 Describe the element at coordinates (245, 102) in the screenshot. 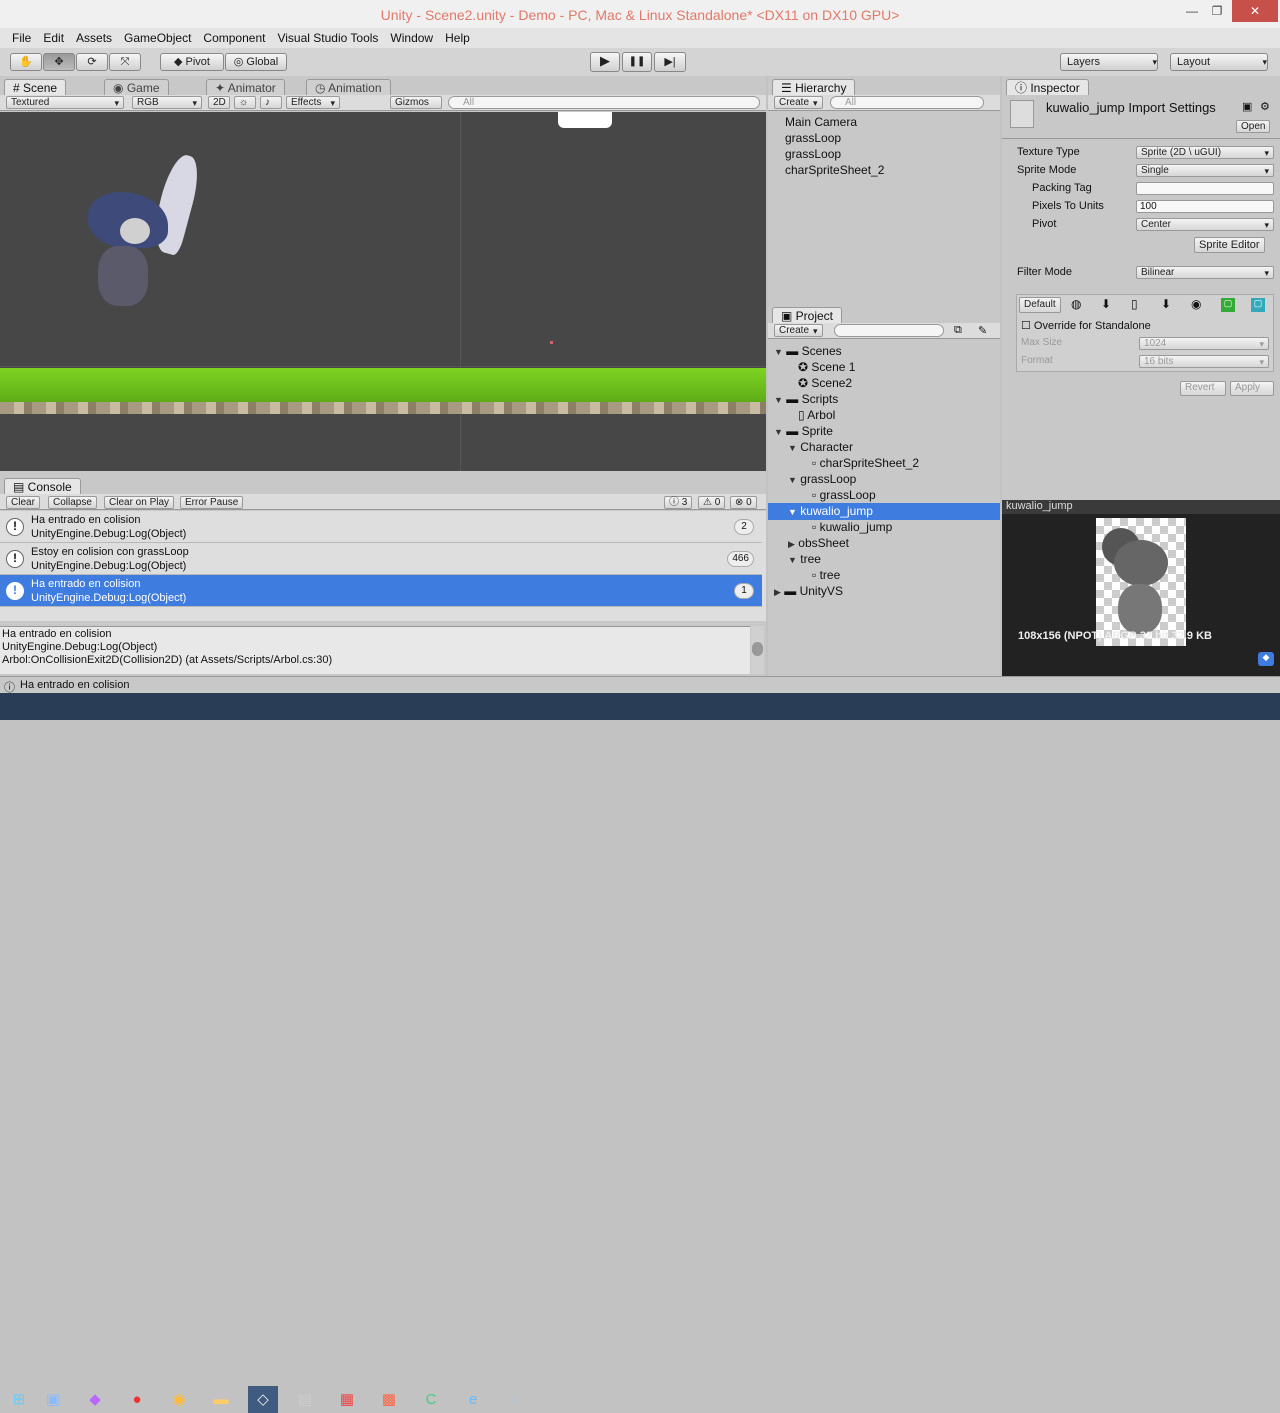

I see `lighting-icon: ☼` at that location.